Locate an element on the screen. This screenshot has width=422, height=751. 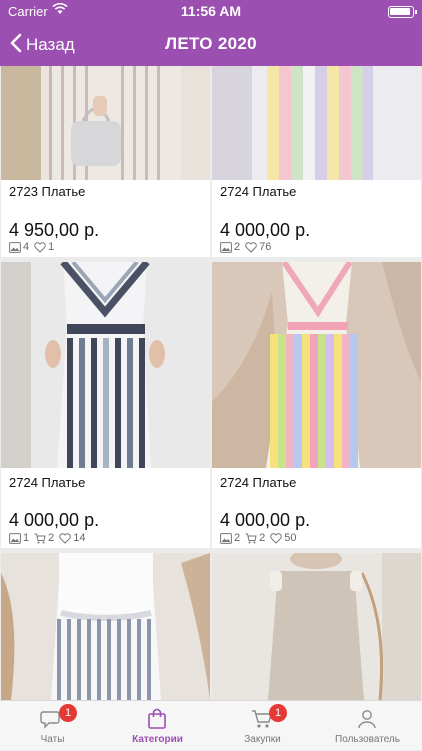
photo-count: 1 is located at coordinates (26, 538).